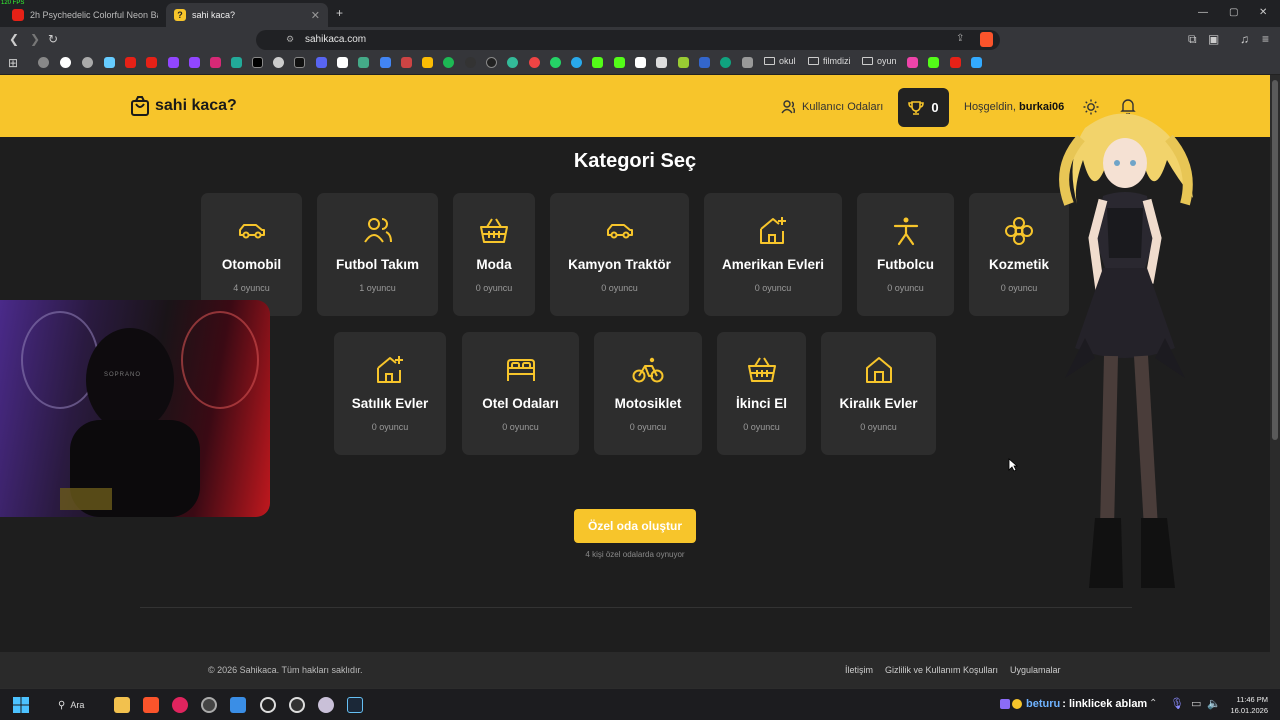 This screenshot has width=1280, height=720. I want to click on category-card: Amerikan Evleri 0 oyuncu, so click(773, 254).